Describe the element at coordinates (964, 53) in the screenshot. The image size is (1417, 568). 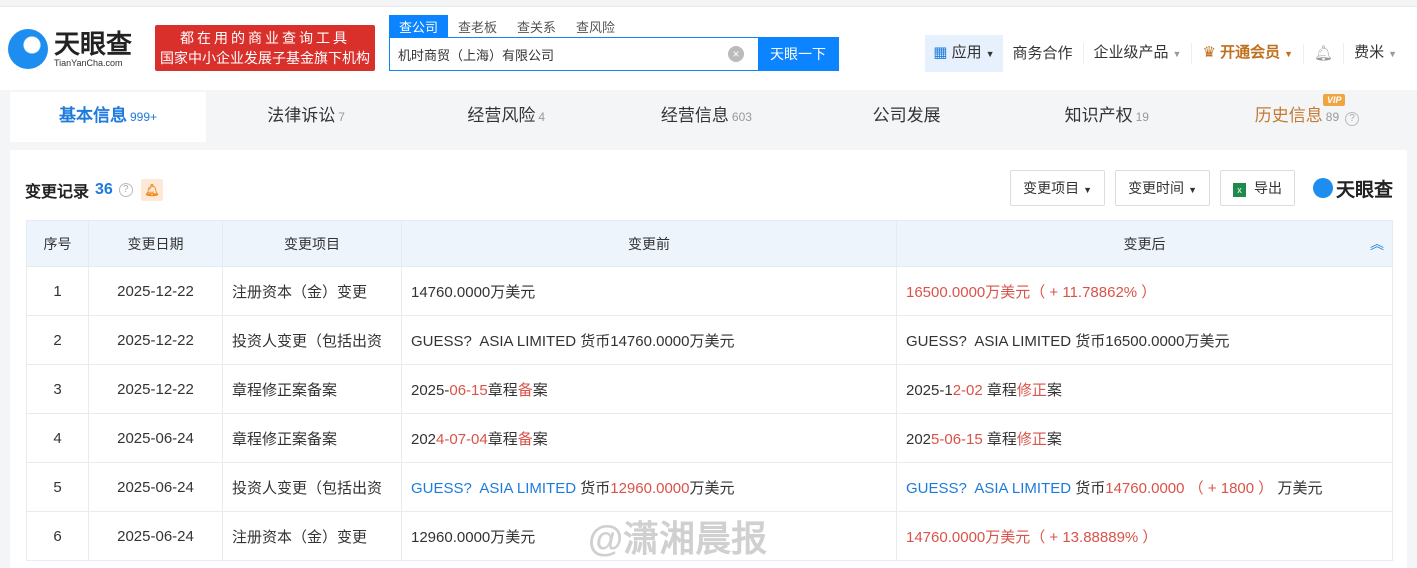
I see `app-menu: ▦ 应用 ▼` at that location.